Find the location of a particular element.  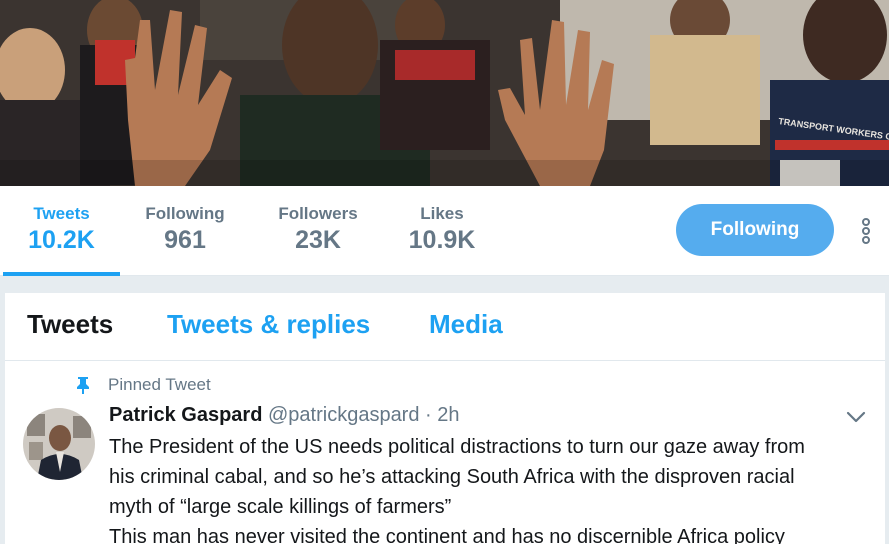

avatar is located at coordinates (59, 444).